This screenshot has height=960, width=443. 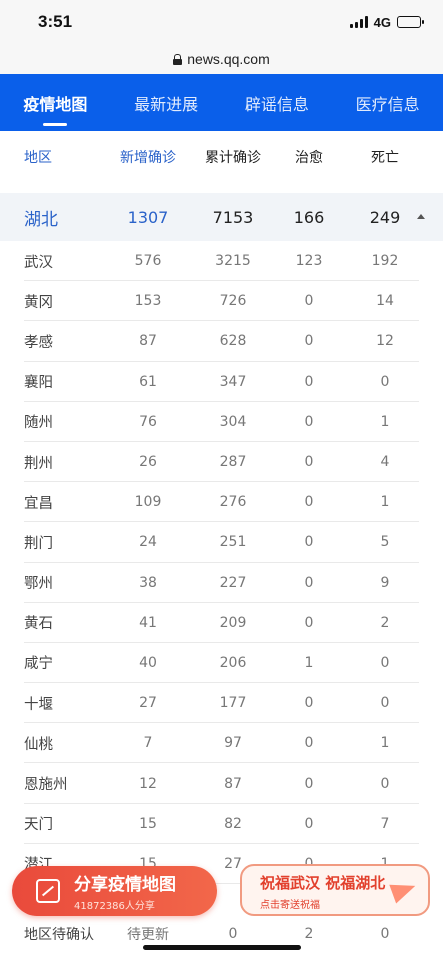 What do you see at coordinates (51, 157) in the screenshot?
I see `header-region: 地区` at bounding box center [51, 157].